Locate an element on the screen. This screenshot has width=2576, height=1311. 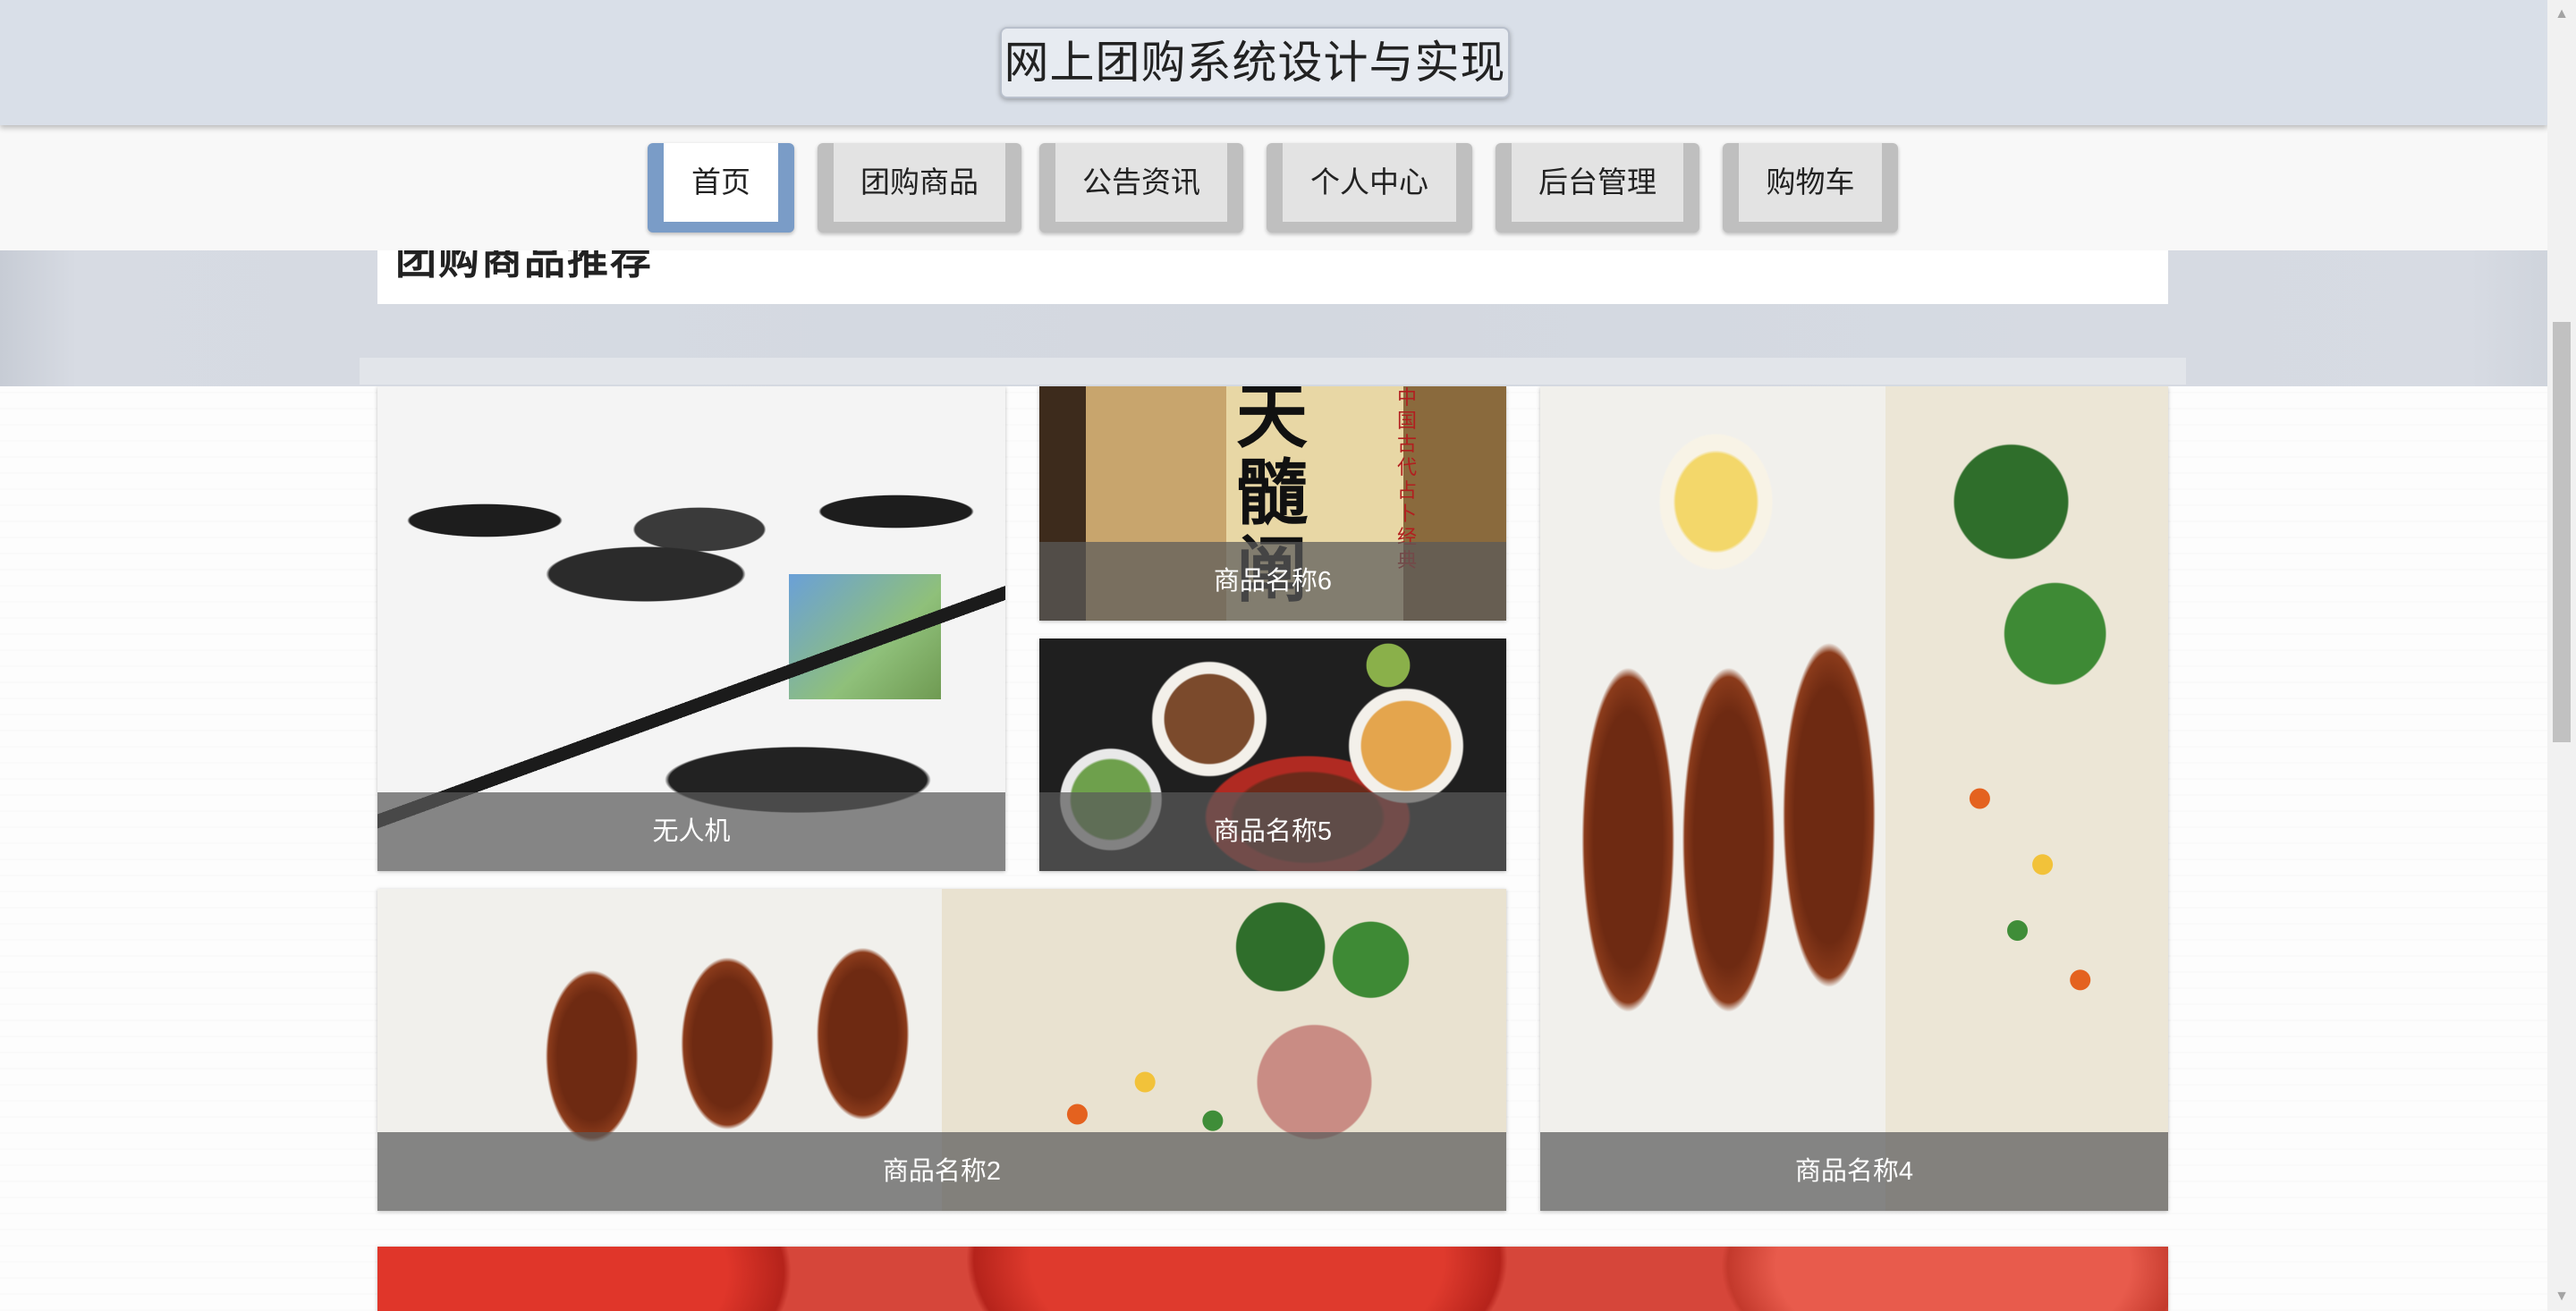
nav-cart: 购物车 is located at coordinates (1810, 188).